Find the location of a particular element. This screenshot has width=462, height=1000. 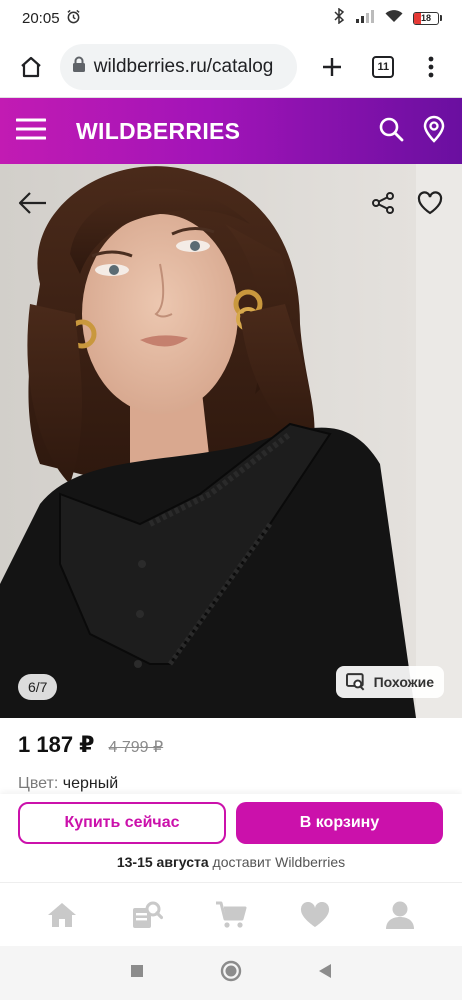

more-vertical-icon is located at coordinates (431, 66).